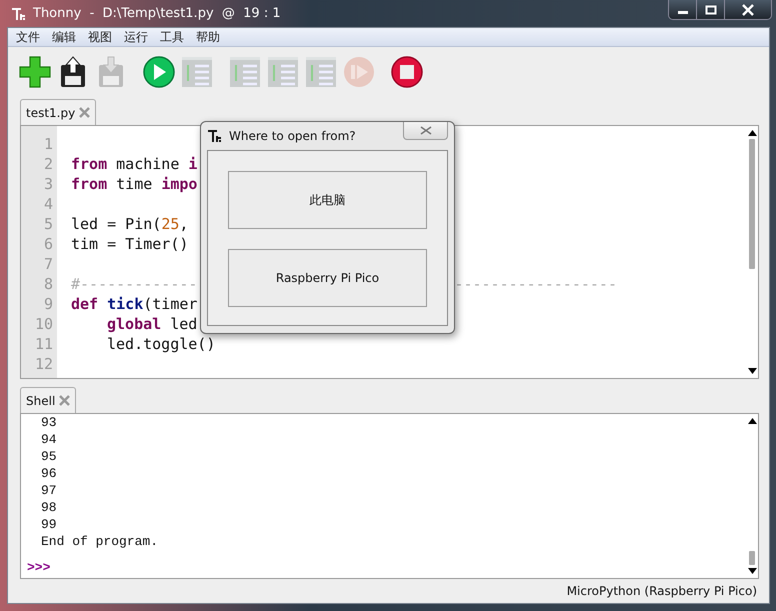 Image resolution: width=776 pixels, height=611 pixels. I want to click on code-text: led, so click(183, 324).